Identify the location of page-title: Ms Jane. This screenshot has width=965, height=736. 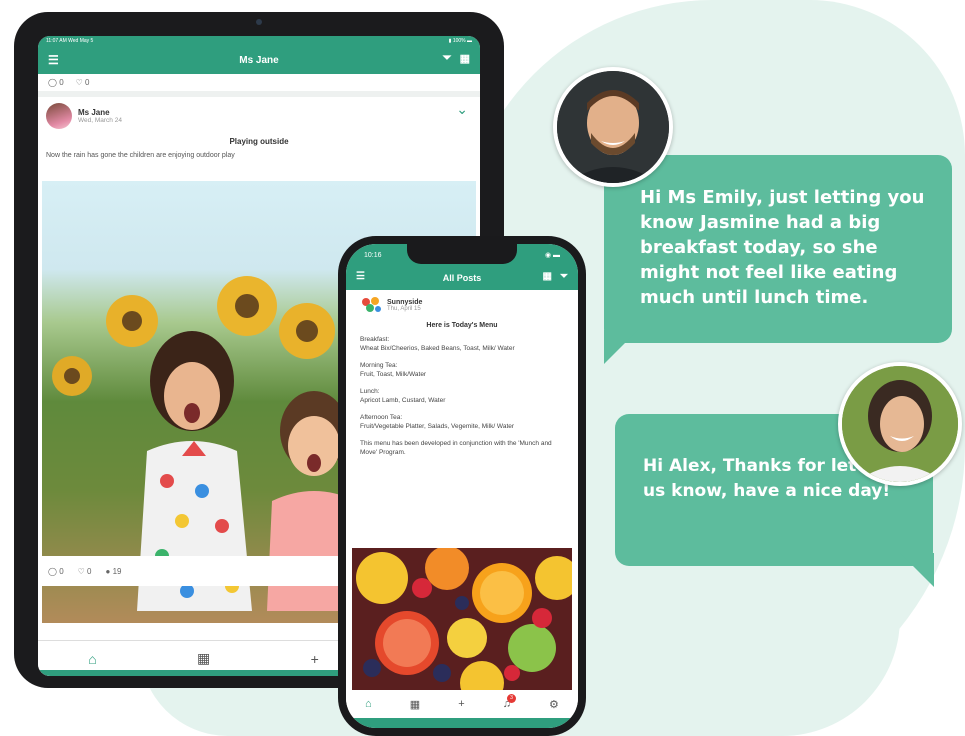
(259, 60).